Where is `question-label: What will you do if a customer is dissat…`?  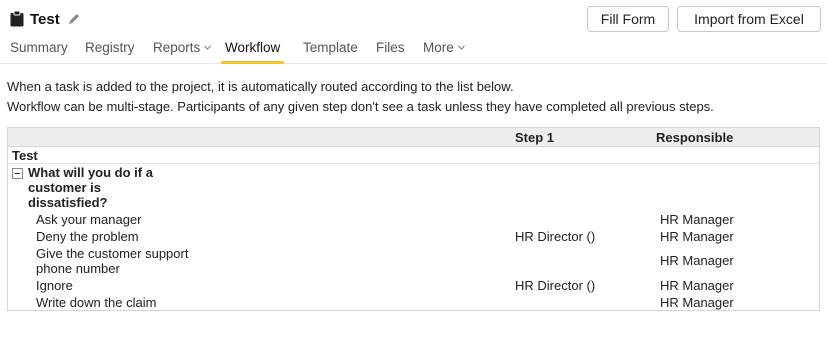 question-label: What will you do if a customer is dissat… is located at coordinates (90, 187).